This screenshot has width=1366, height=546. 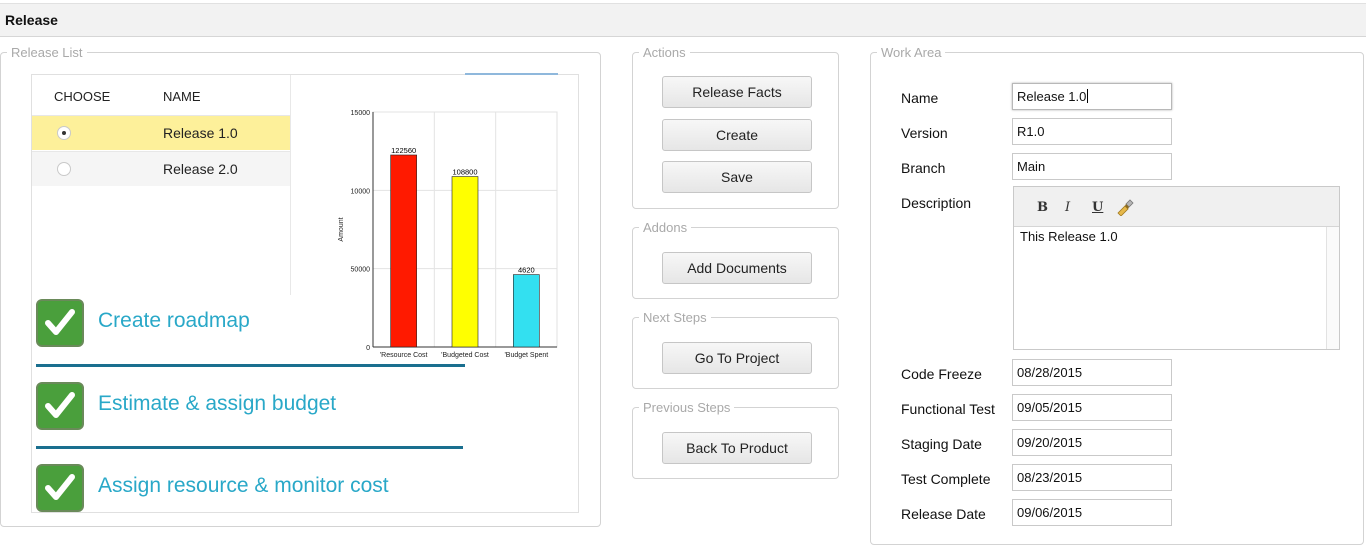 What do you see at coordinates (526, 355) in the screenshot?
I see `x-tick-label: 'Budget Spent` at bounding box center [526, 355].